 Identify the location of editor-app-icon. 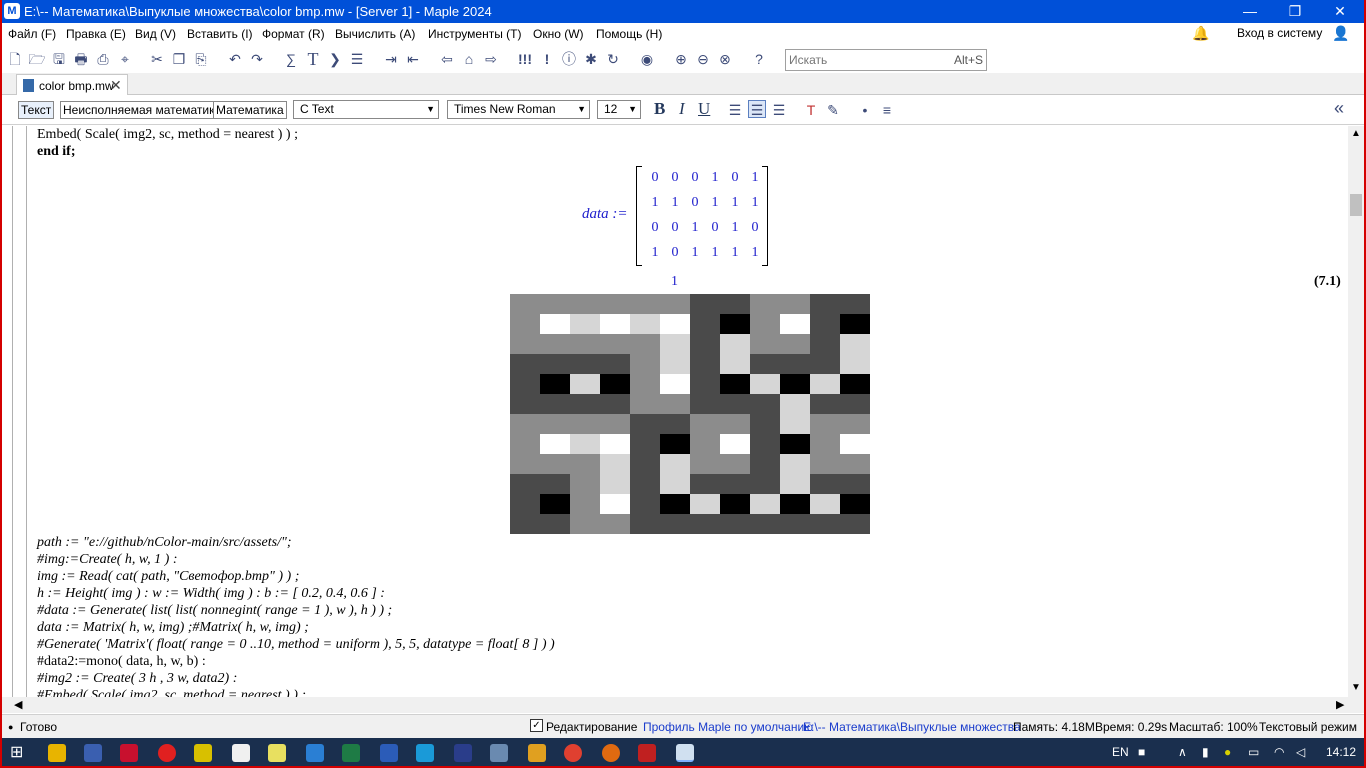
(537, 753).